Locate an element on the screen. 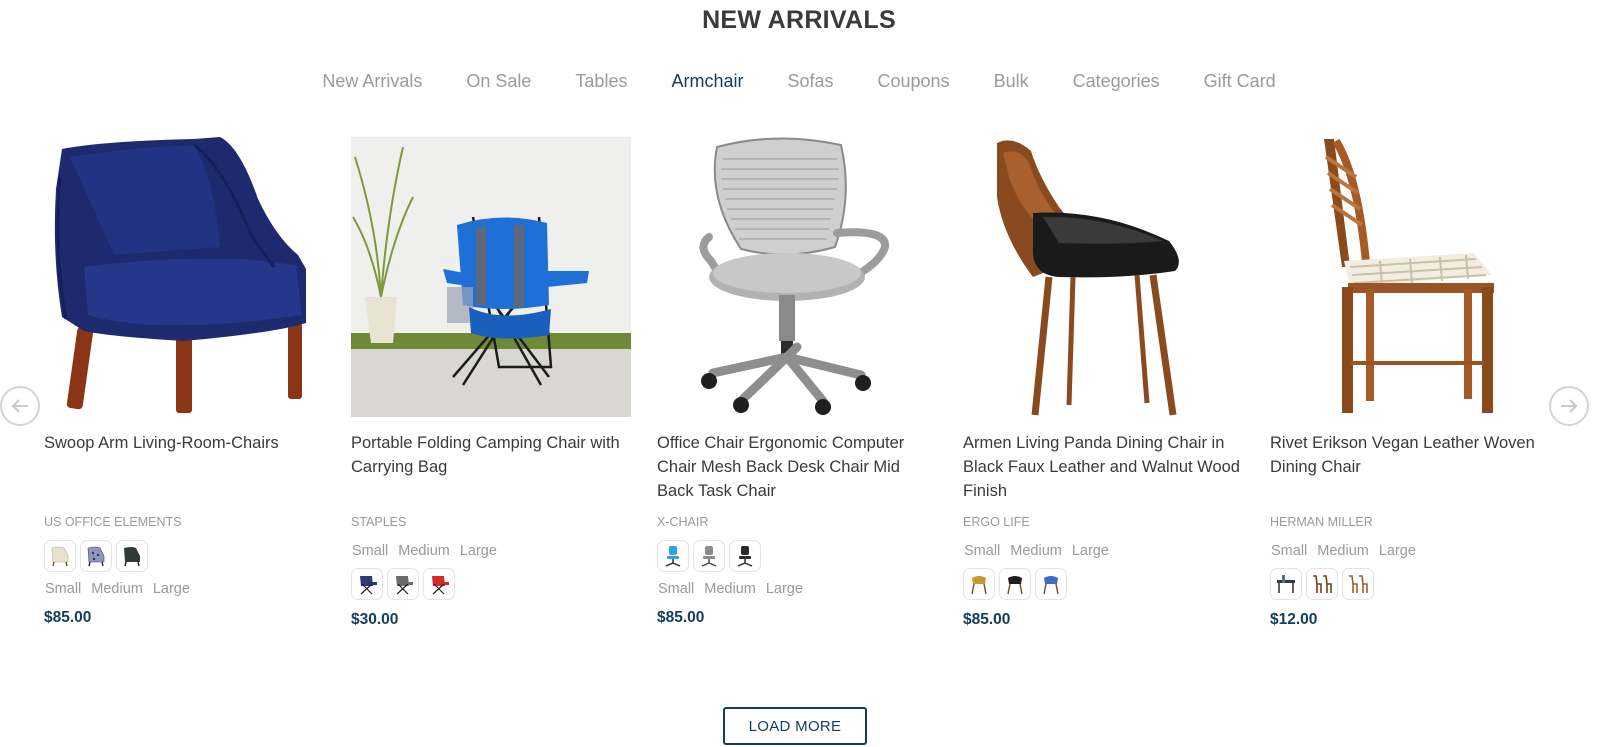 The height and width of the screenshot is (747, 1598). swatch-red-camping-chair is located at coordinates (439, 584).